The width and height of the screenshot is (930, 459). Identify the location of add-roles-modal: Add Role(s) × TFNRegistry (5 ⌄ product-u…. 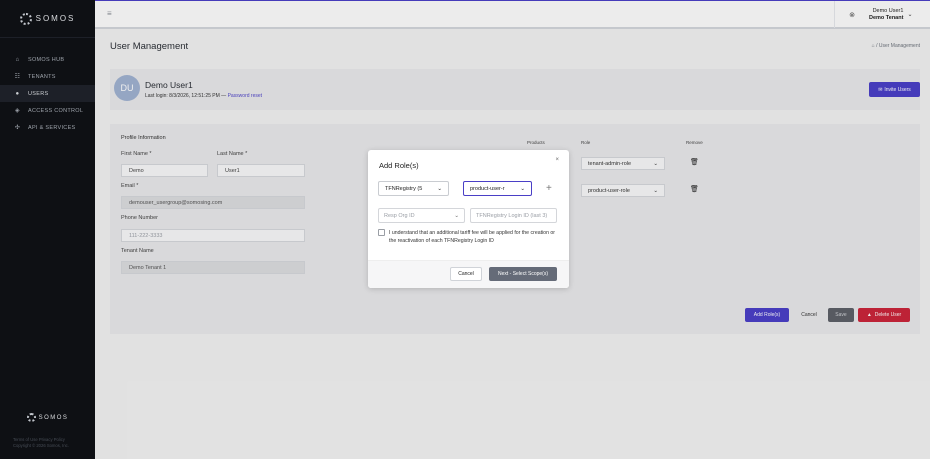
(468, 219).